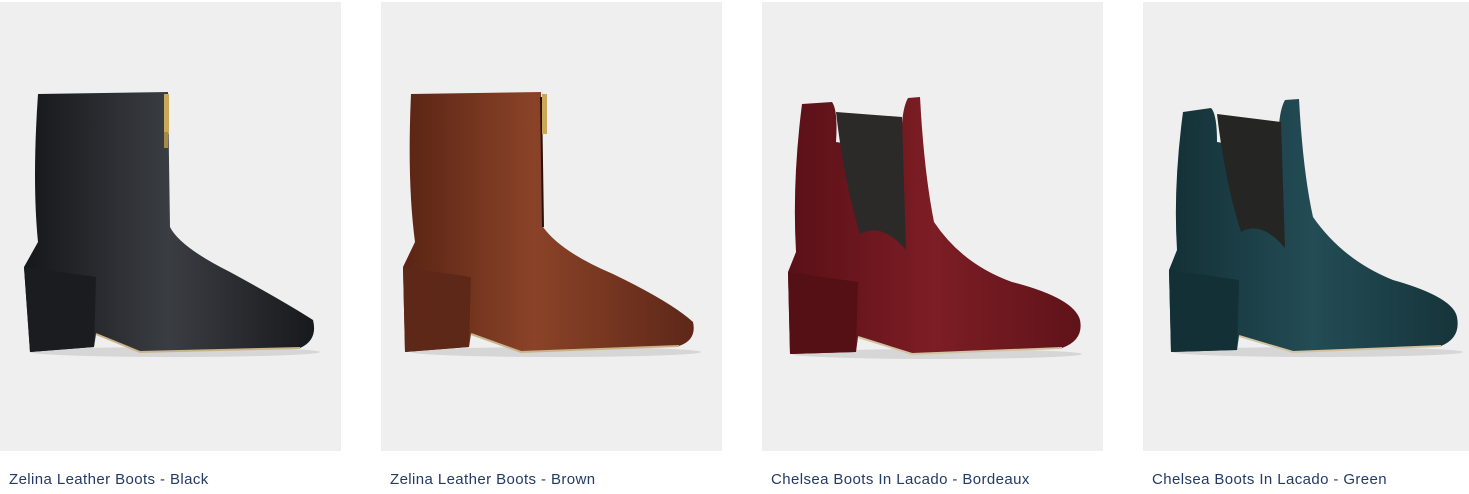  I want to click on product-title-link: Chelsea Boots In Lacado - Green, so click(1269, 479).